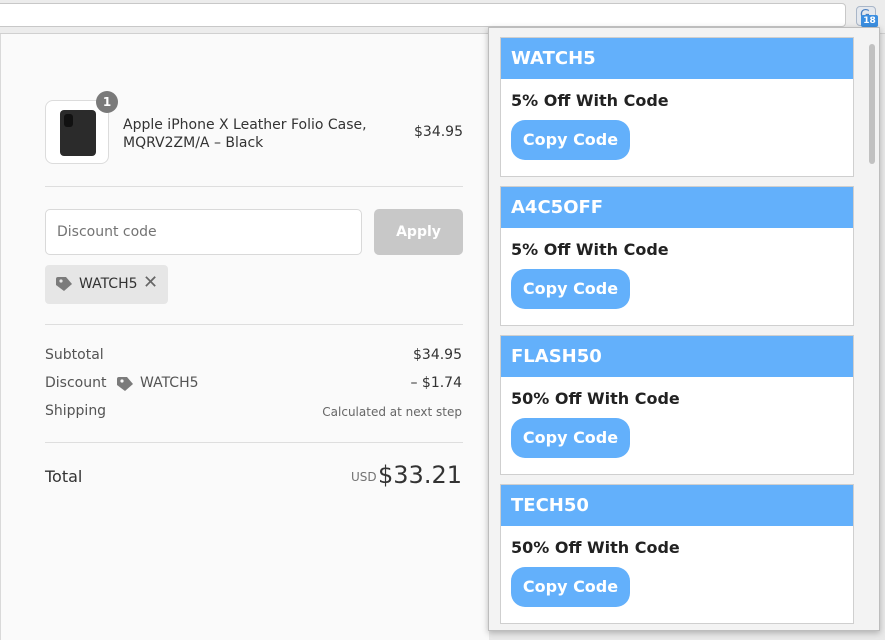 This screenshot has height=640, width=885. Describe the element at coordinates (107, 102) in the screenshot. I see `quantity-badge: 1` at that location.